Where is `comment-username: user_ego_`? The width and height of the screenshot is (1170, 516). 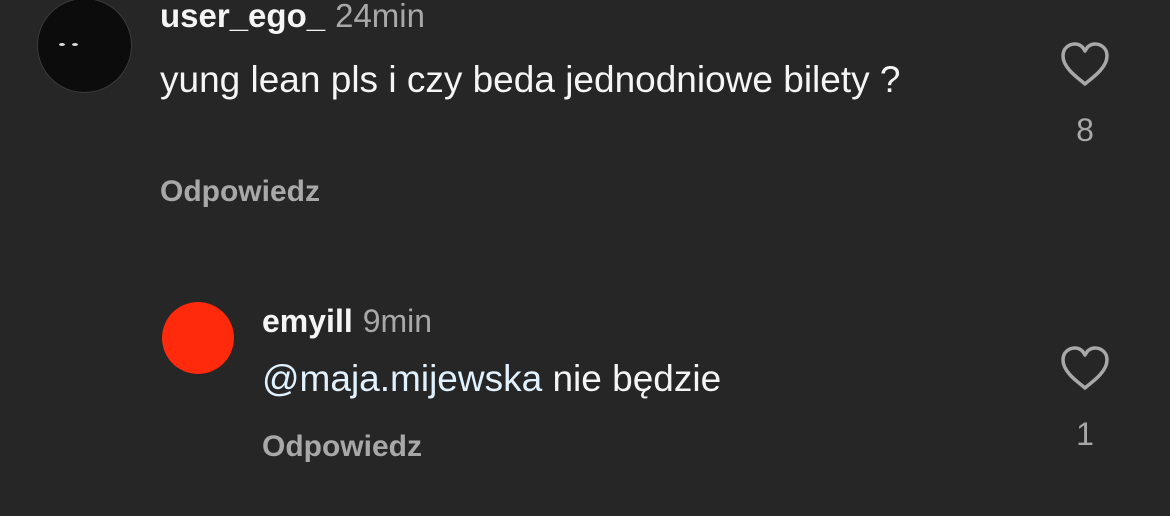
comment-username: user_ego_ is located at coordinates (242, 17).